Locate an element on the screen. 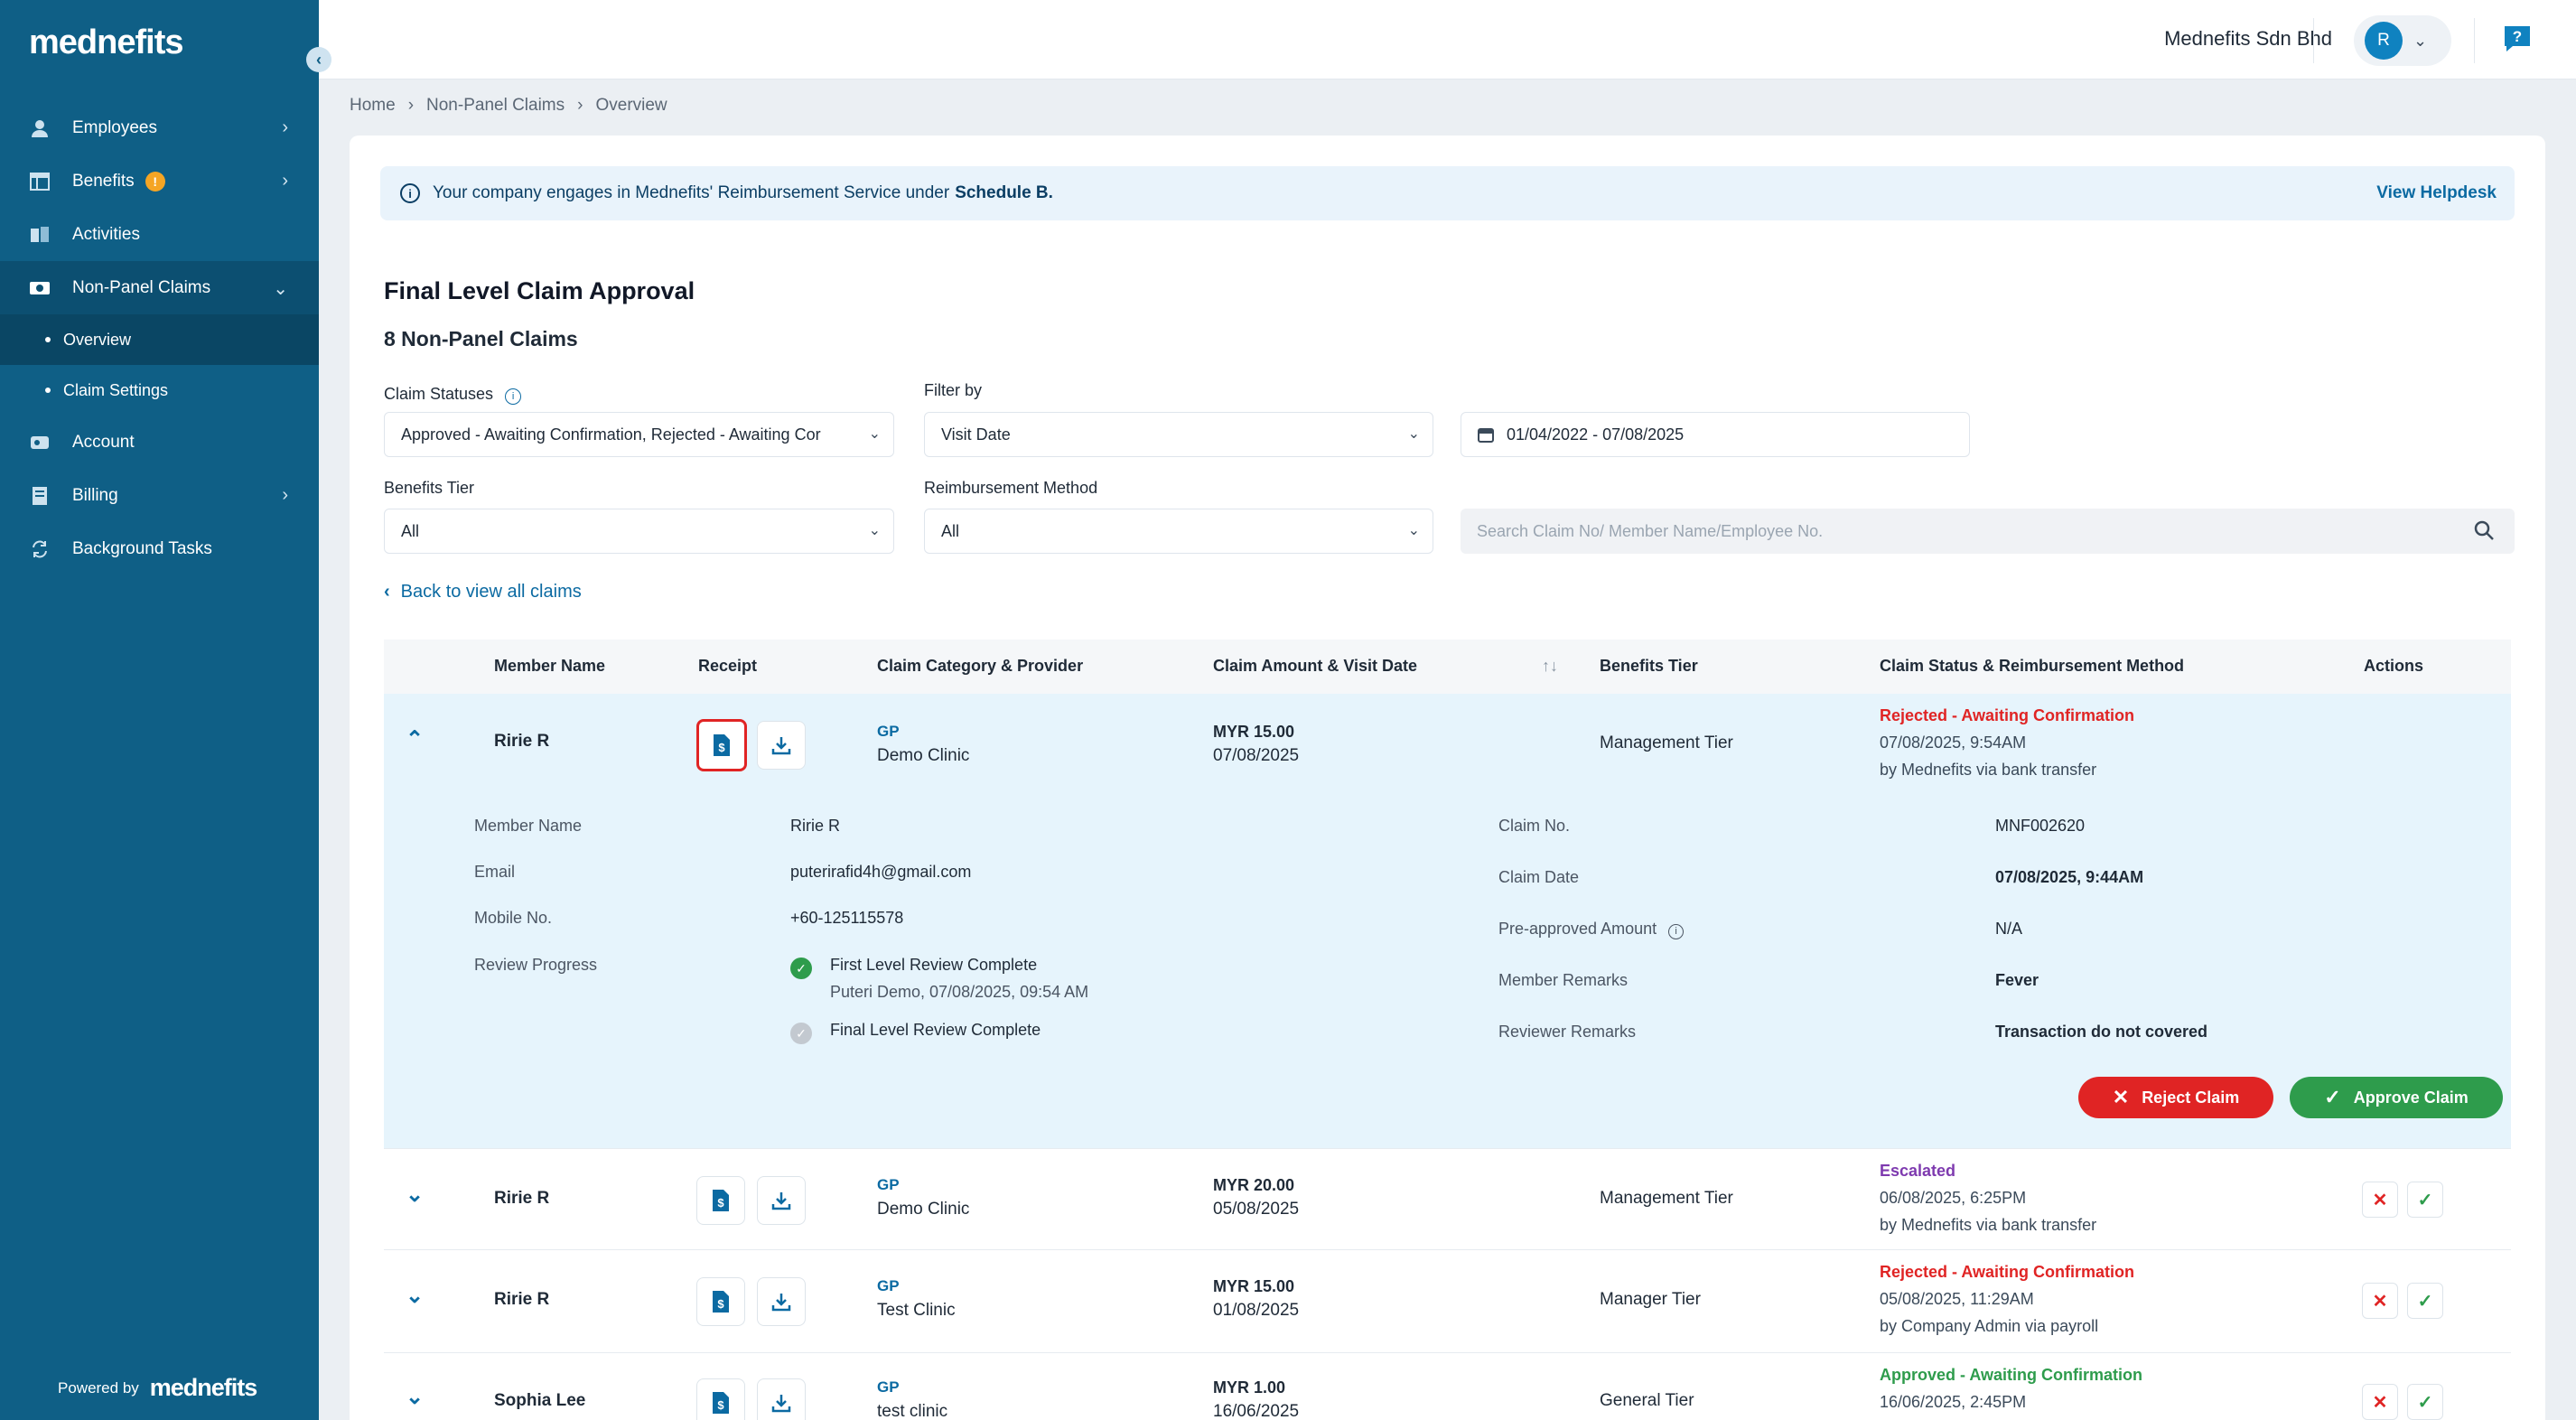 This screenshot has width=2576, height=1420. detail-label: Claim Date is located at coordinates (1539, 877).